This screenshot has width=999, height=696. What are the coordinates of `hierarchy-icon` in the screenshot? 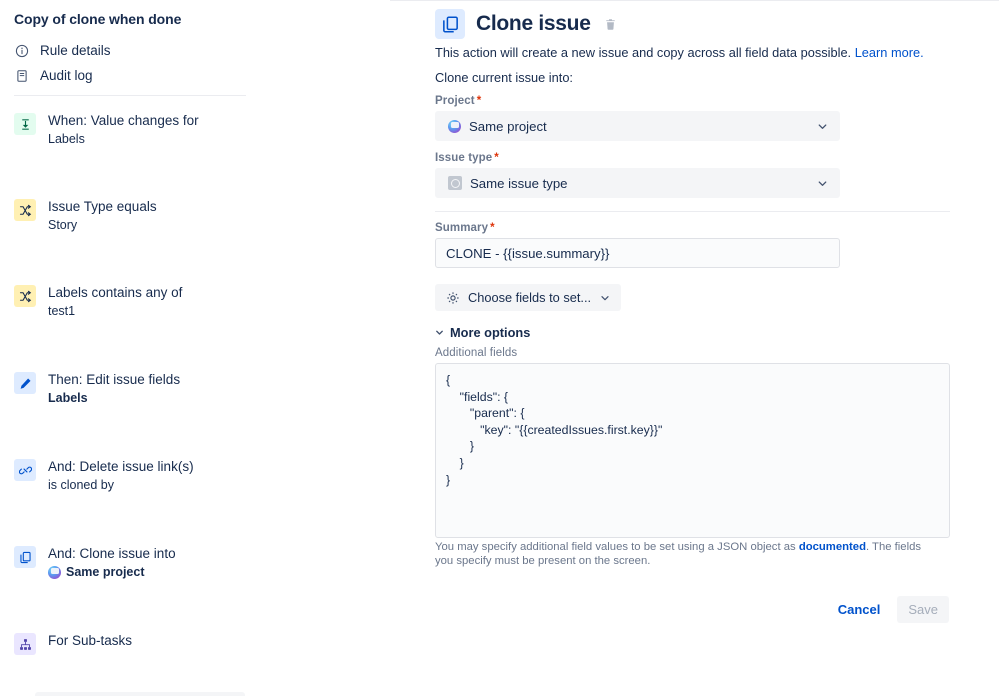 It's located at (25, 644).